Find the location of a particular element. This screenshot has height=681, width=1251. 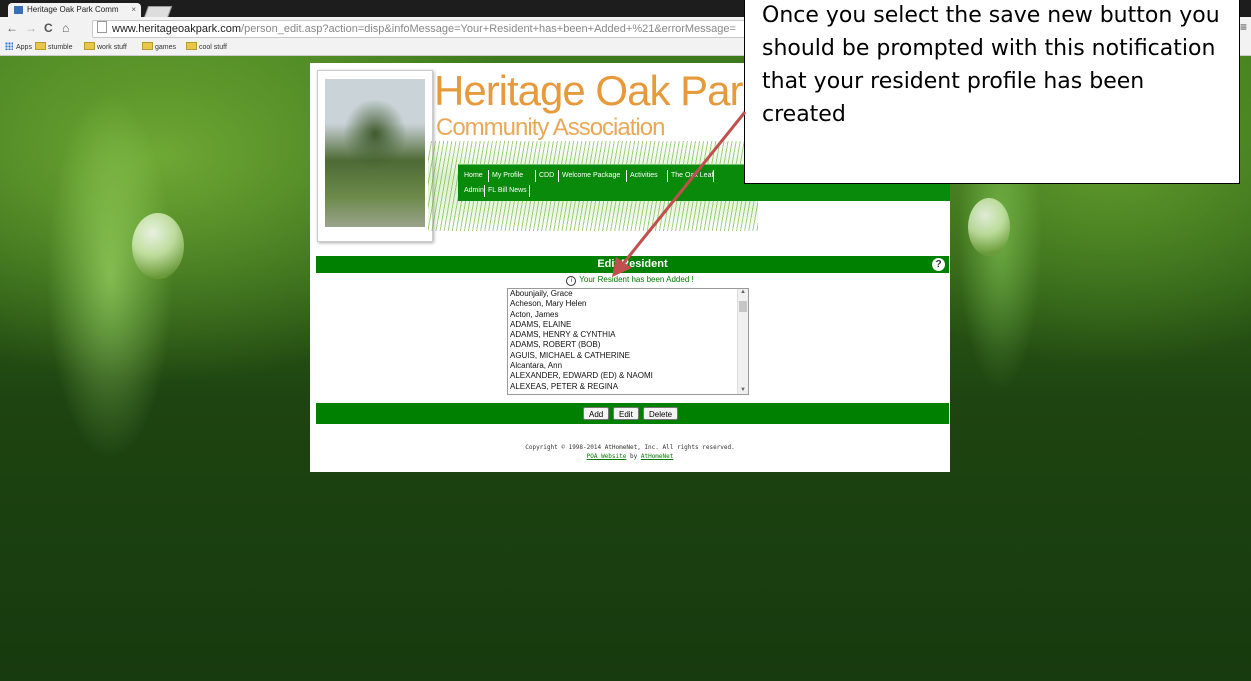

panel-footer: Add Edit Delete is located at coordinates (632, 413).